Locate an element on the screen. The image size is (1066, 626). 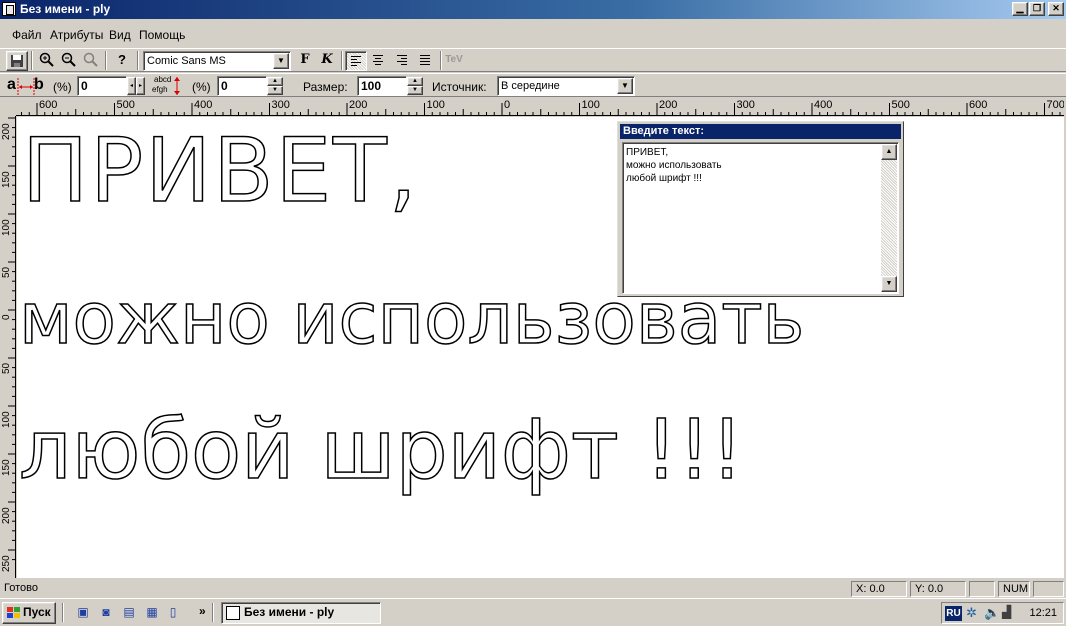
save-icon is located at coordinates (17, 61).